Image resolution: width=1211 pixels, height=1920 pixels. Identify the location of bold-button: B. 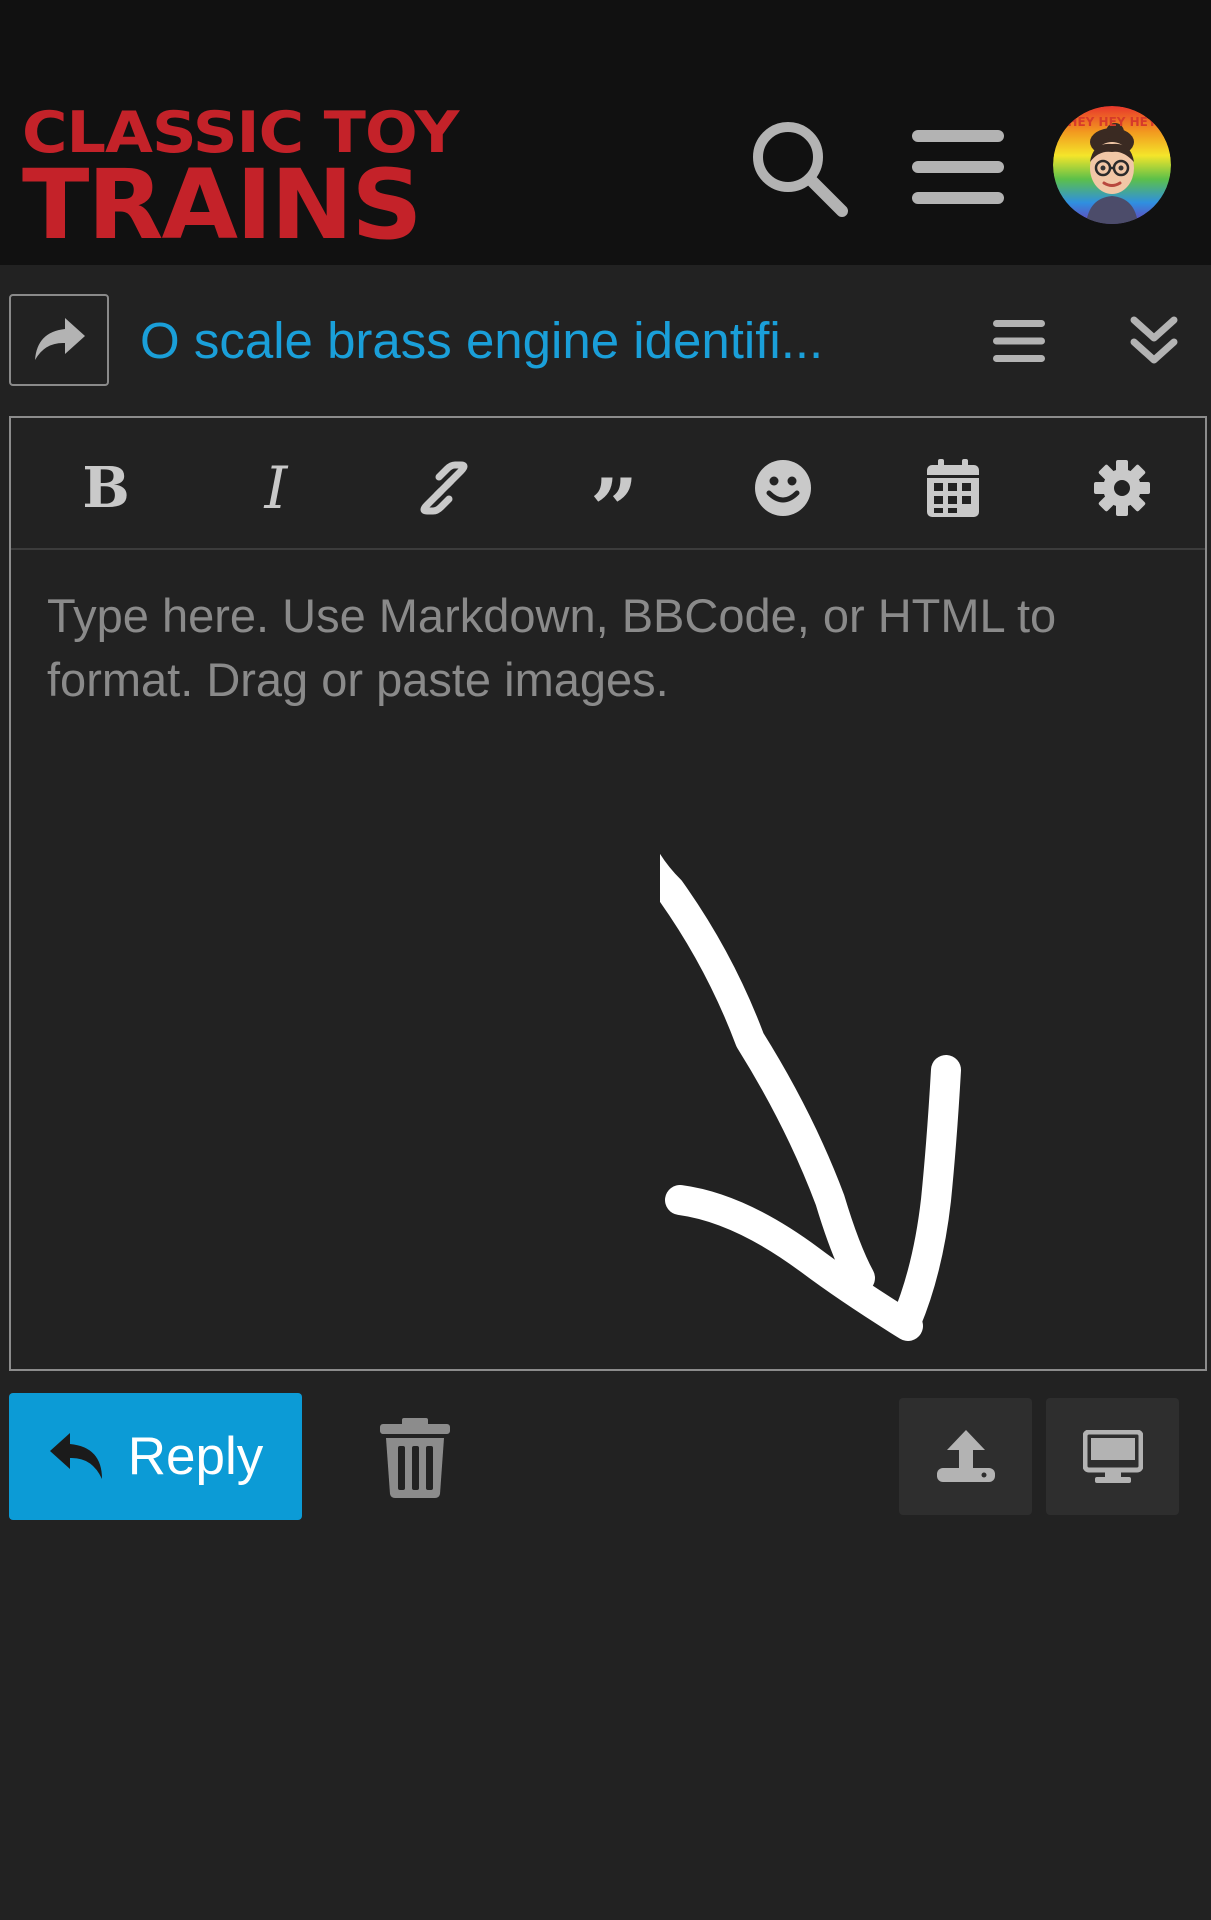
(106, 488).